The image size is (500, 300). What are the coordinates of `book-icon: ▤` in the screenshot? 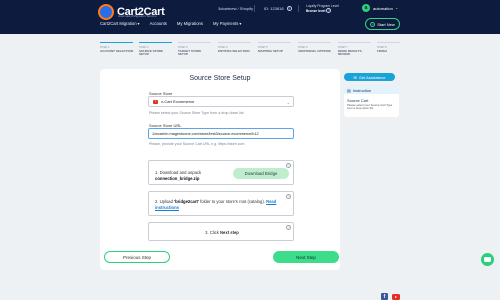 It's located at (349, 90).